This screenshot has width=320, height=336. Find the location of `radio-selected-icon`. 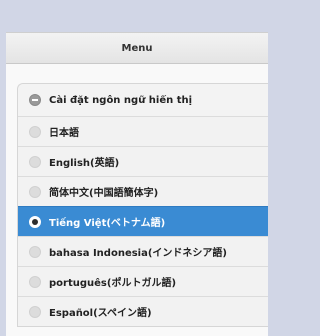

radio-selected-icon is located at coordinates (35, 221).